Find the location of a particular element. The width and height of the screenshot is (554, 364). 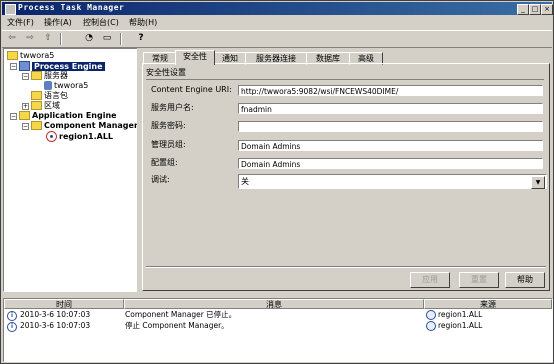

admin-group-field: Domain Admins is located at coordinates (390, 145).